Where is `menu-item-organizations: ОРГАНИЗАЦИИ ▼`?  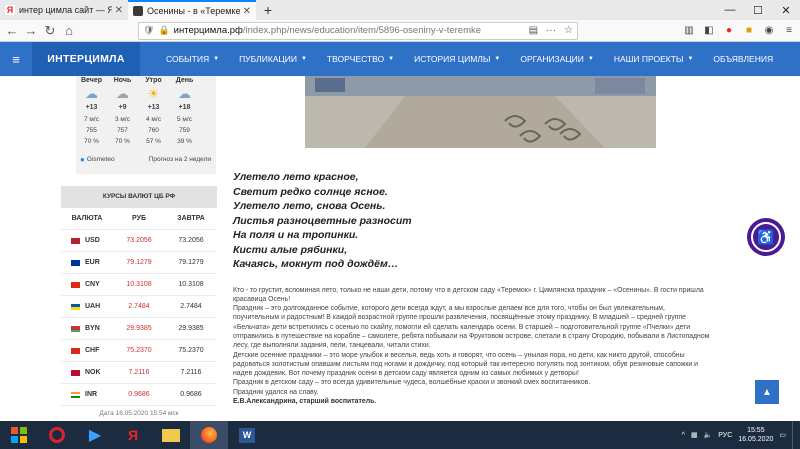
menu-item-organizations: ОРГАНИЗАЦИИ ▼ is located at coordinates (557, 59).